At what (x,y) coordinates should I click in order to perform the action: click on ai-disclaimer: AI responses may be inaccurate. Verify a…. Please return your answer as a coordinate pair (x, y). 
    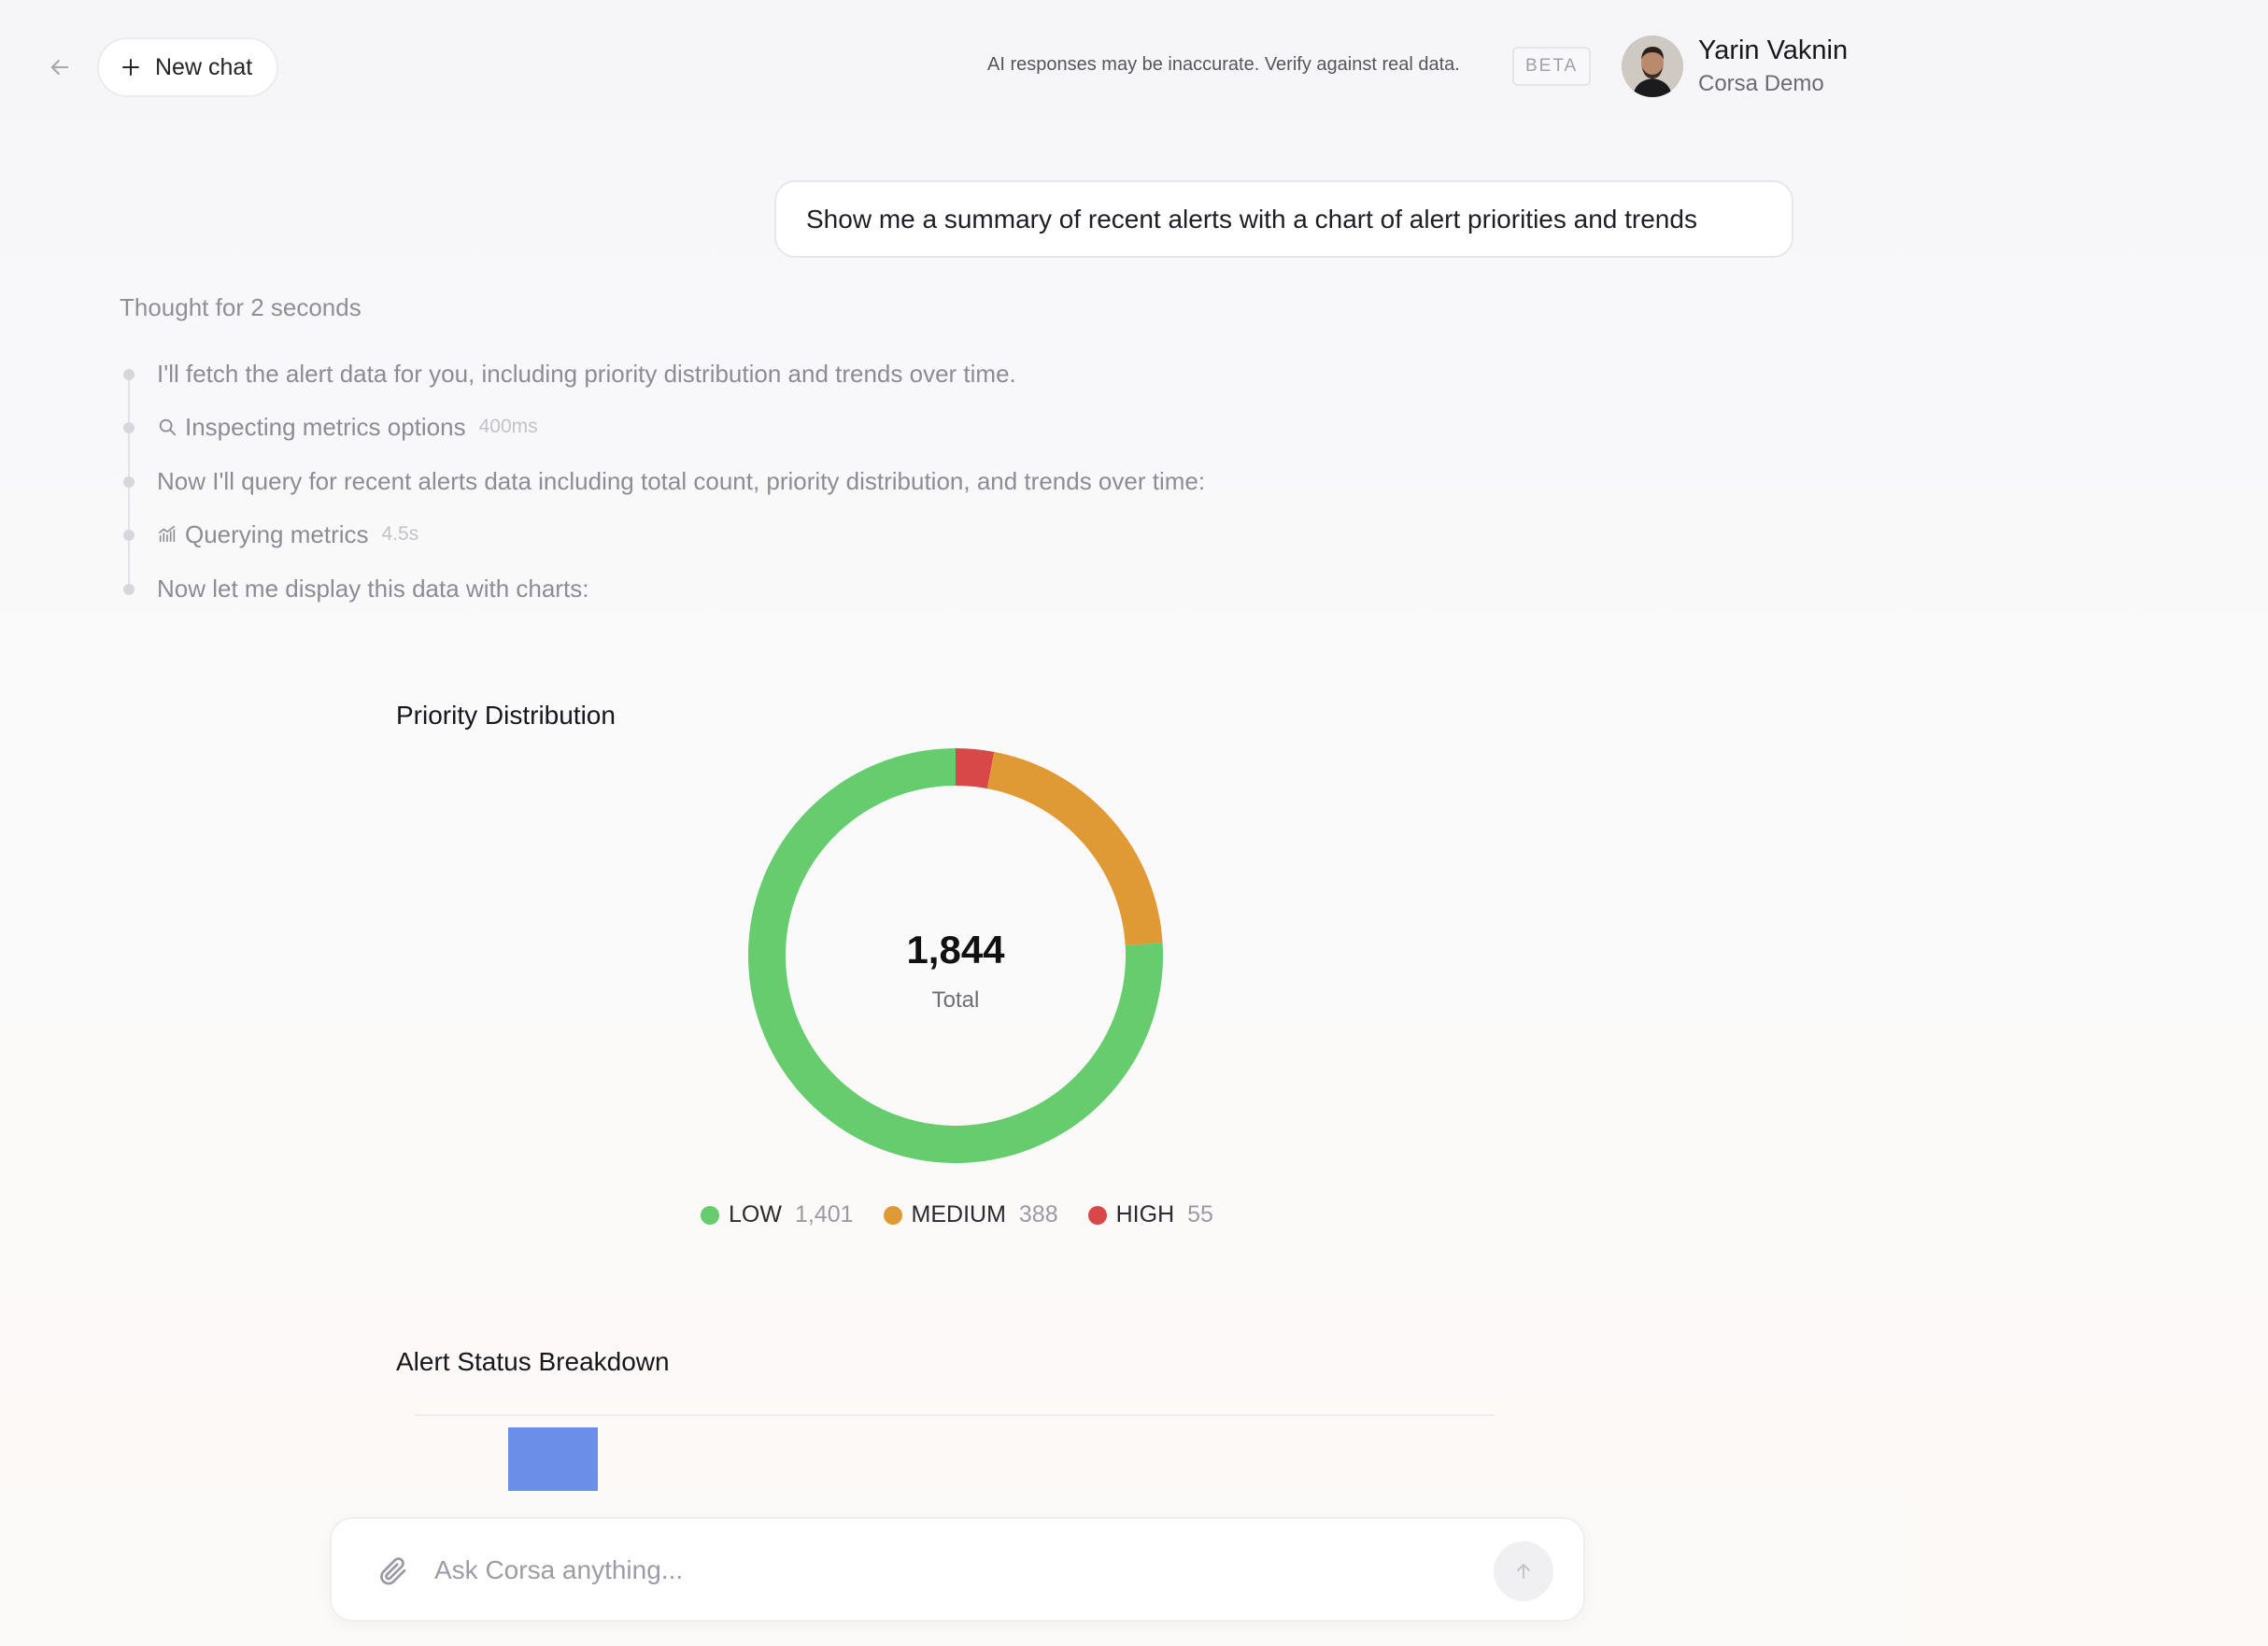
    Looking at the image, I should click on (1223, 64).